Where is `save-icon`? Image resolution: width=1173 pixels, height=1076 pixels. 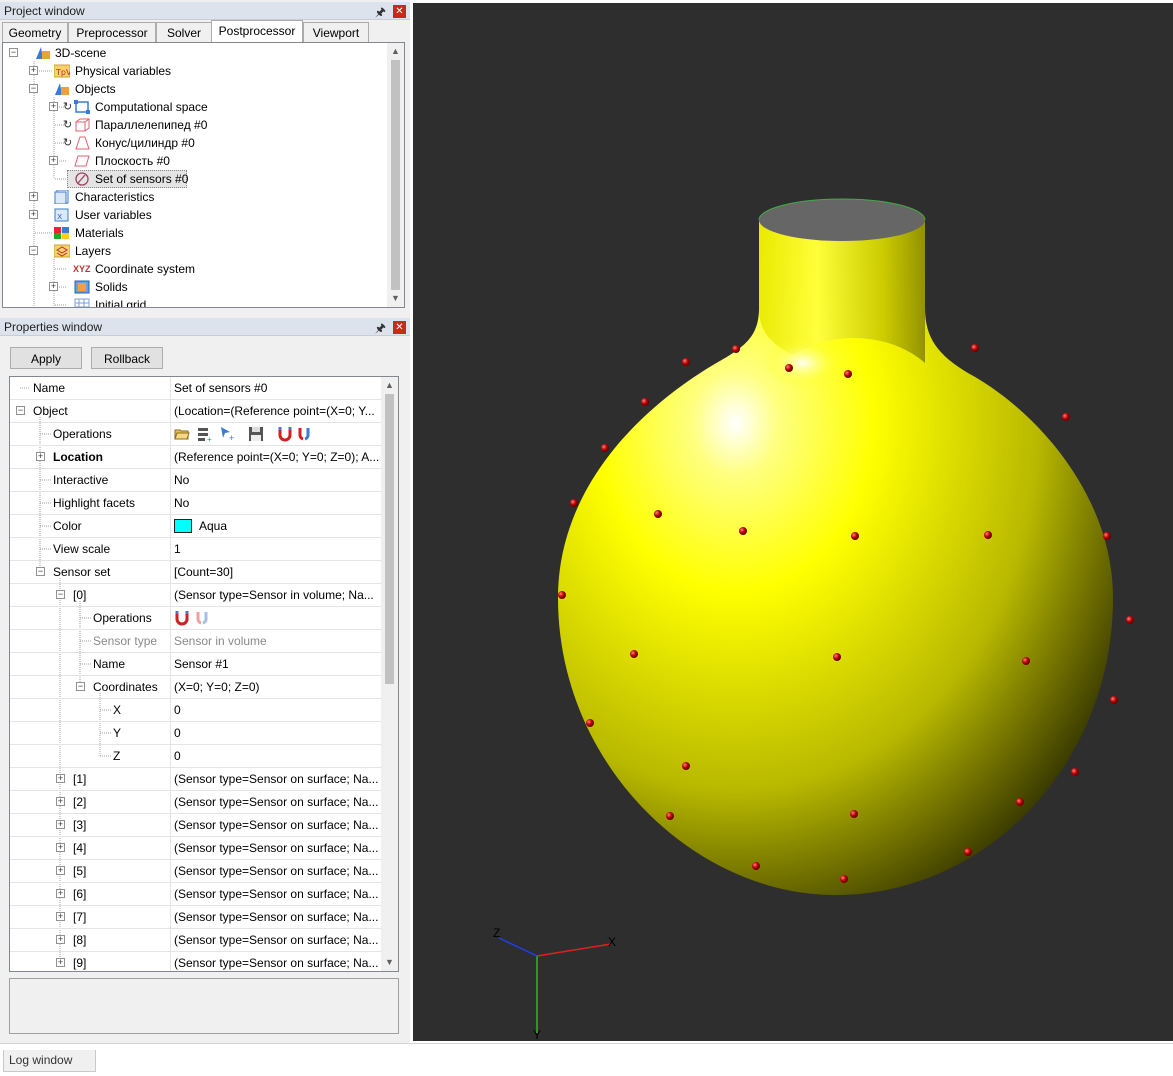 save-icon is located at coordinates (256, 434).